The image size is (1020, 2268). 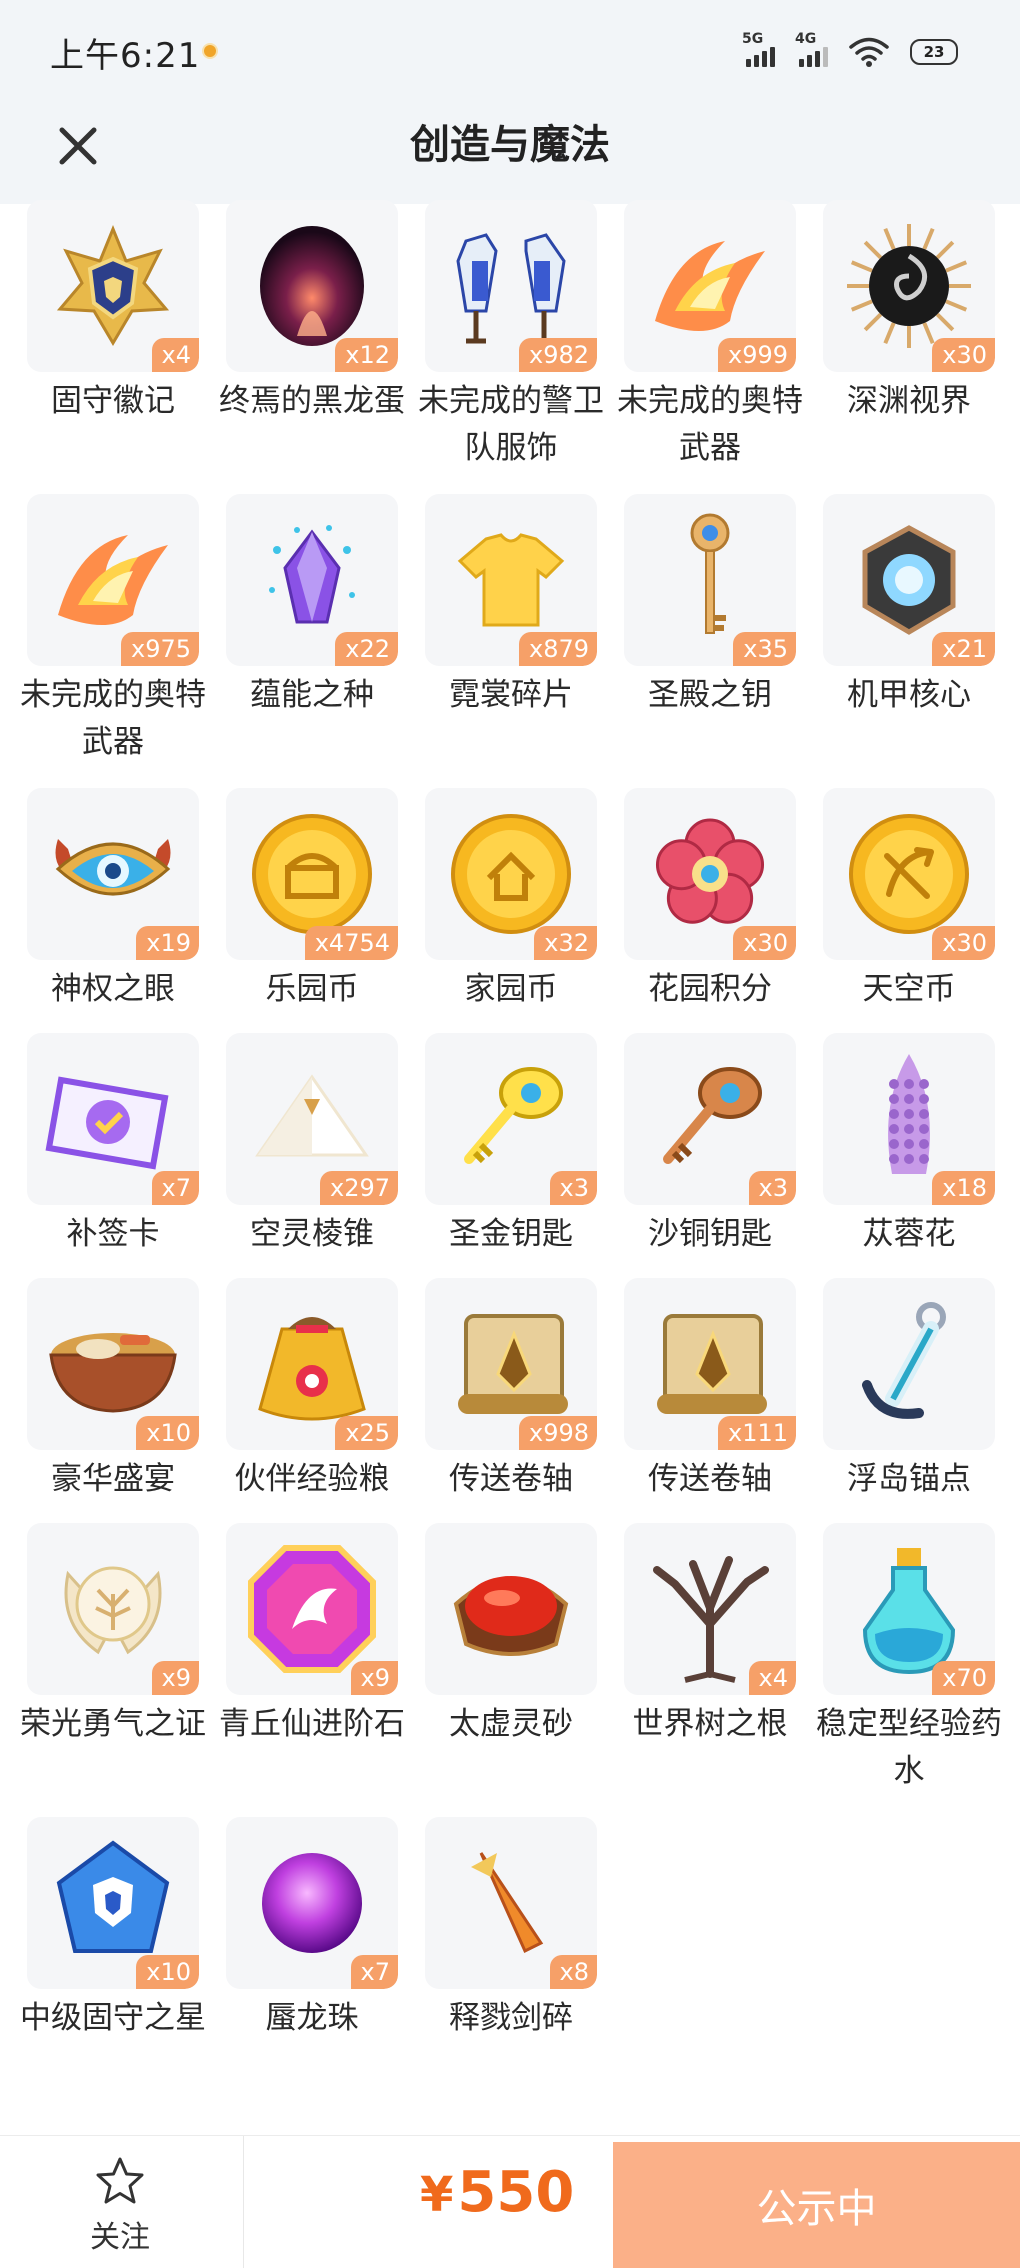 I want to click on inventory-item: x982 未完成的警卫队服饰, so click(x=511, y=336).